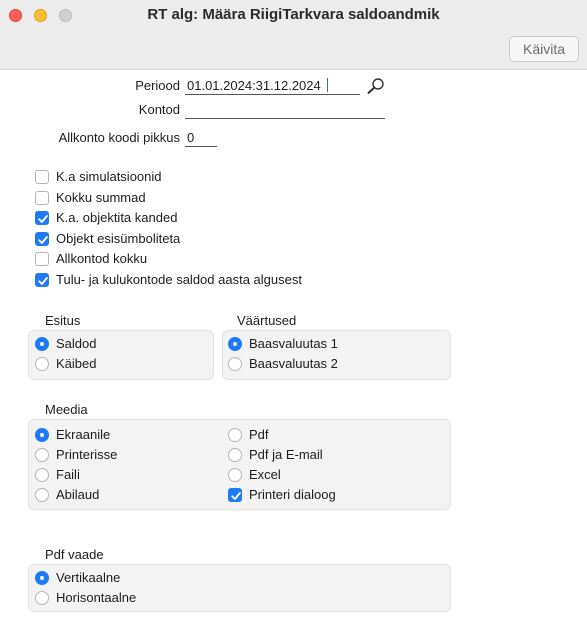  What do you see at coordinates (327, 85) in the screenshot?
I see `text-cursor` at bounding box center [327, 85].